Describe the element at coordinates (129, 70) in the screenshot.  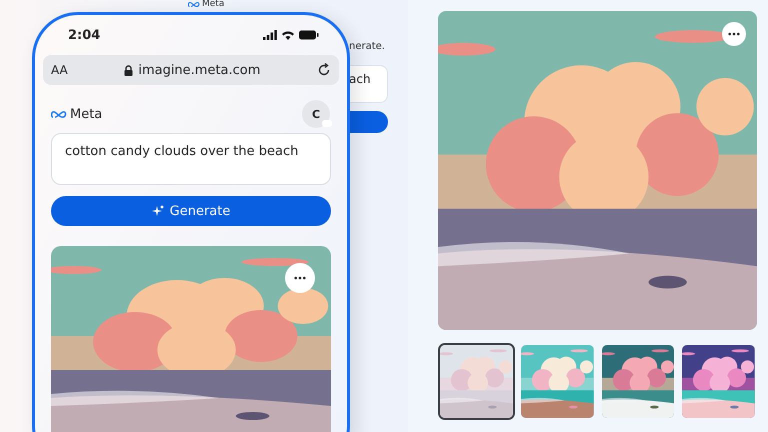
I see `lock-icon` at that location.